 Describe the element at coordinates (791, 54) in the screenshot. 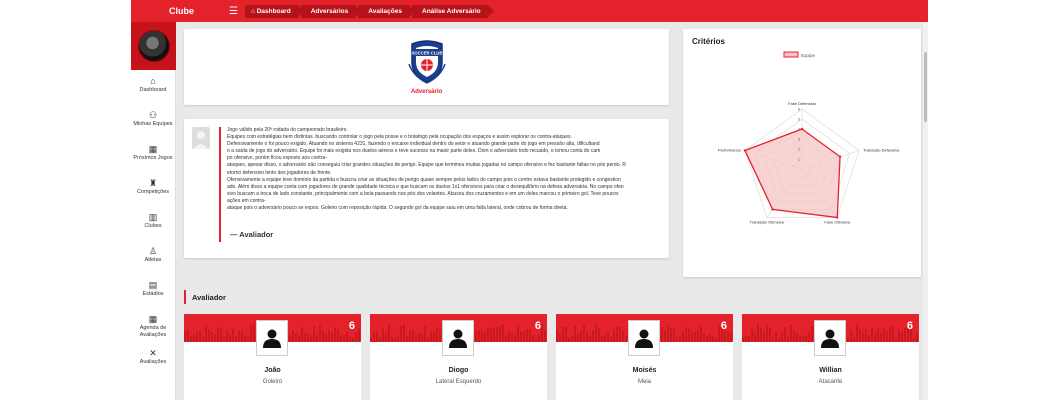

I see `legend-swatch` at that location.